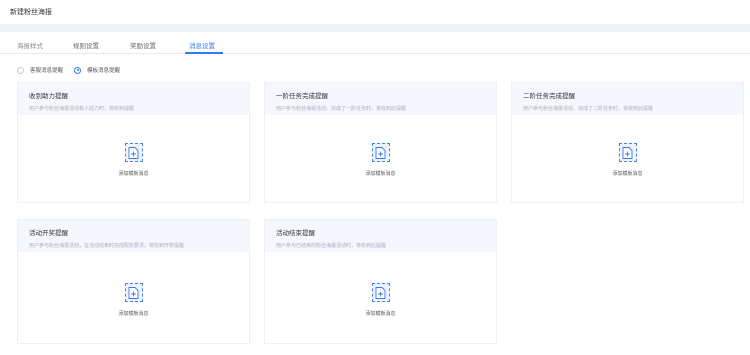  I want to click on radio-template-reminder: 模板消息提醒, so click(97, 70).